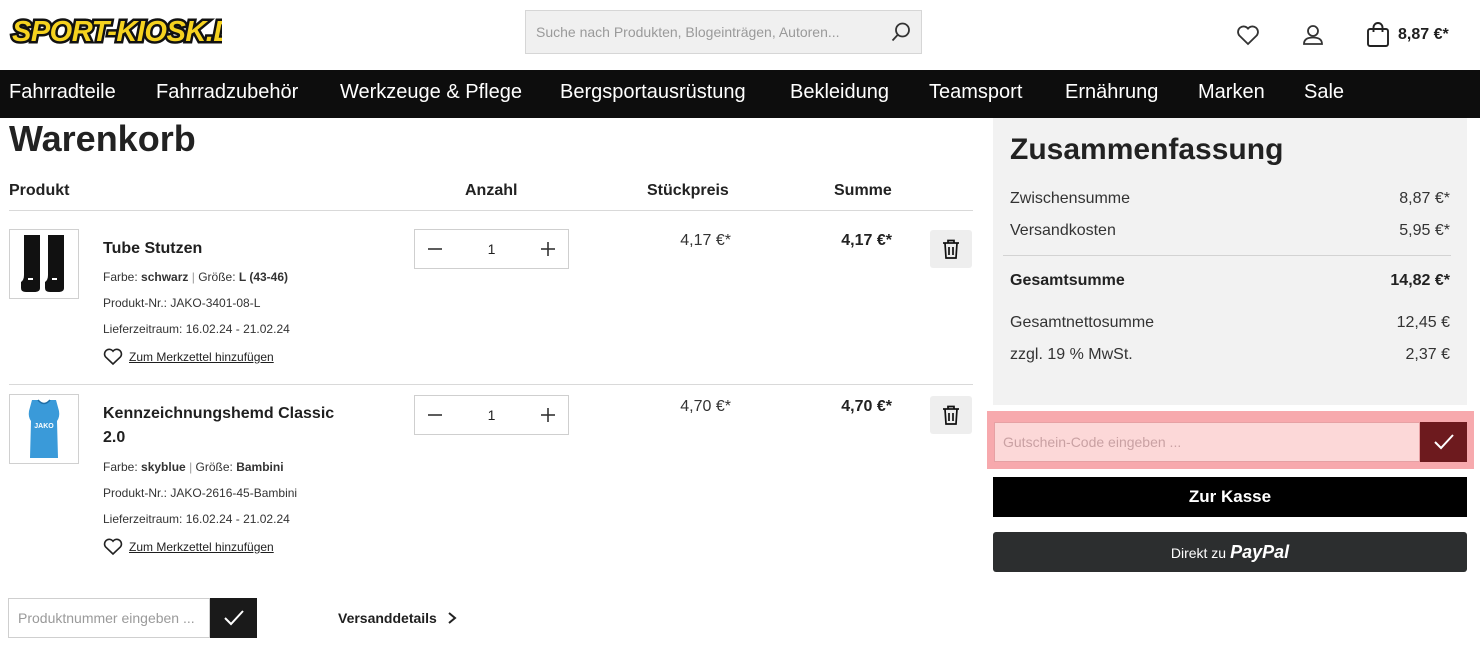  What do you see at coordinates (1420, 280) in the screenshot?
I see `grand-total-value: 14,82 €*` at bounding box center [1420, 280].